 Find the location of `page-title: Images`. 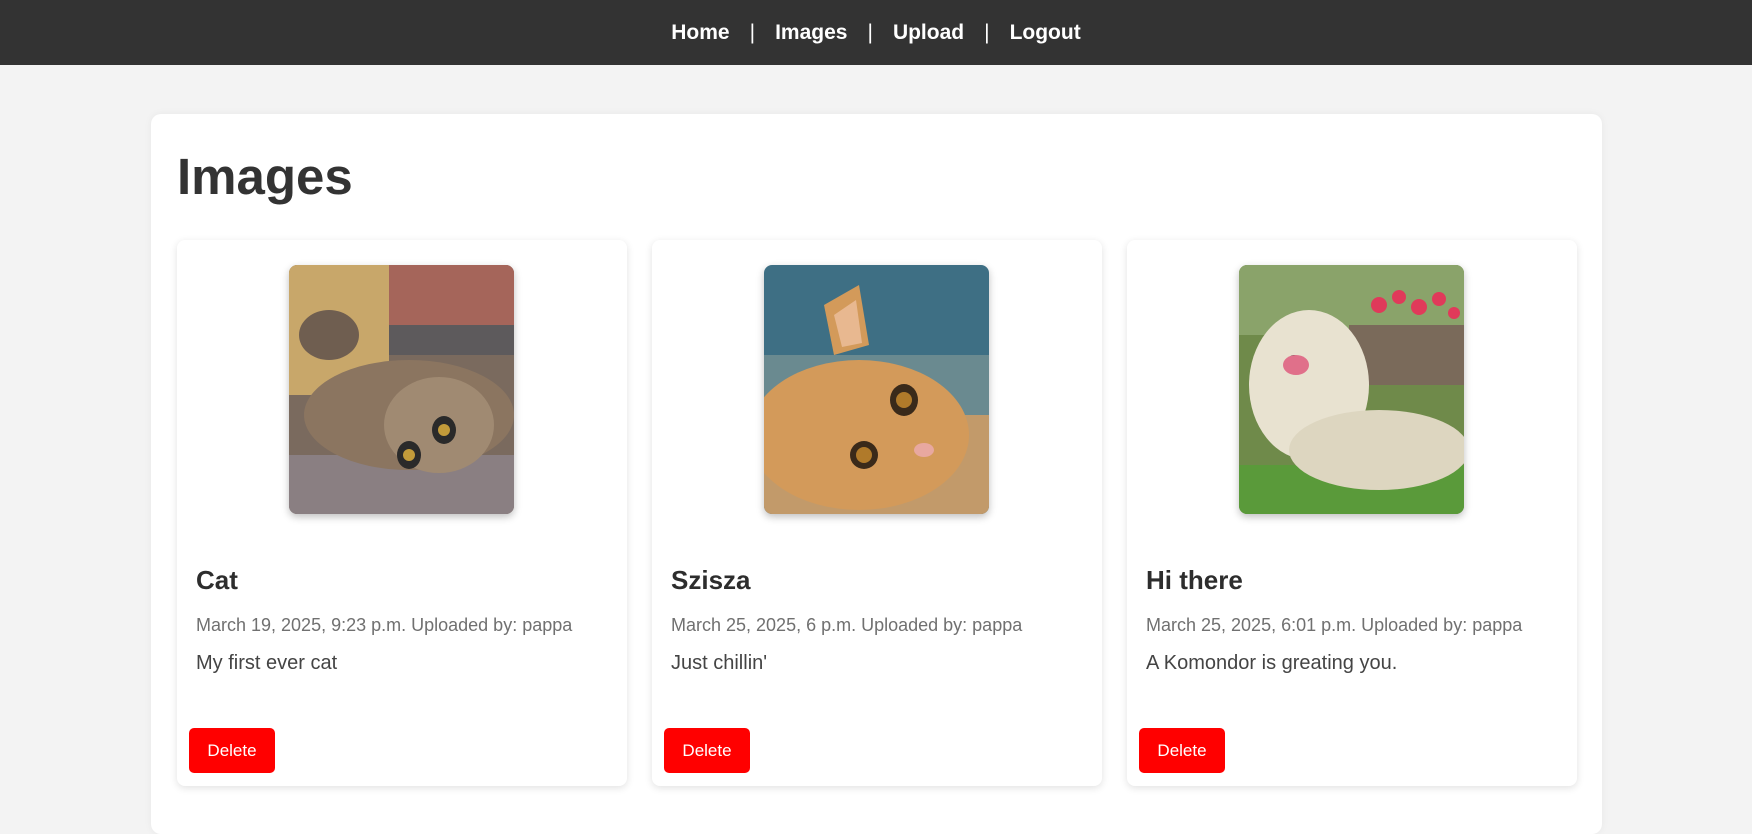

page-title: Images is located at coordinates (265, 176).